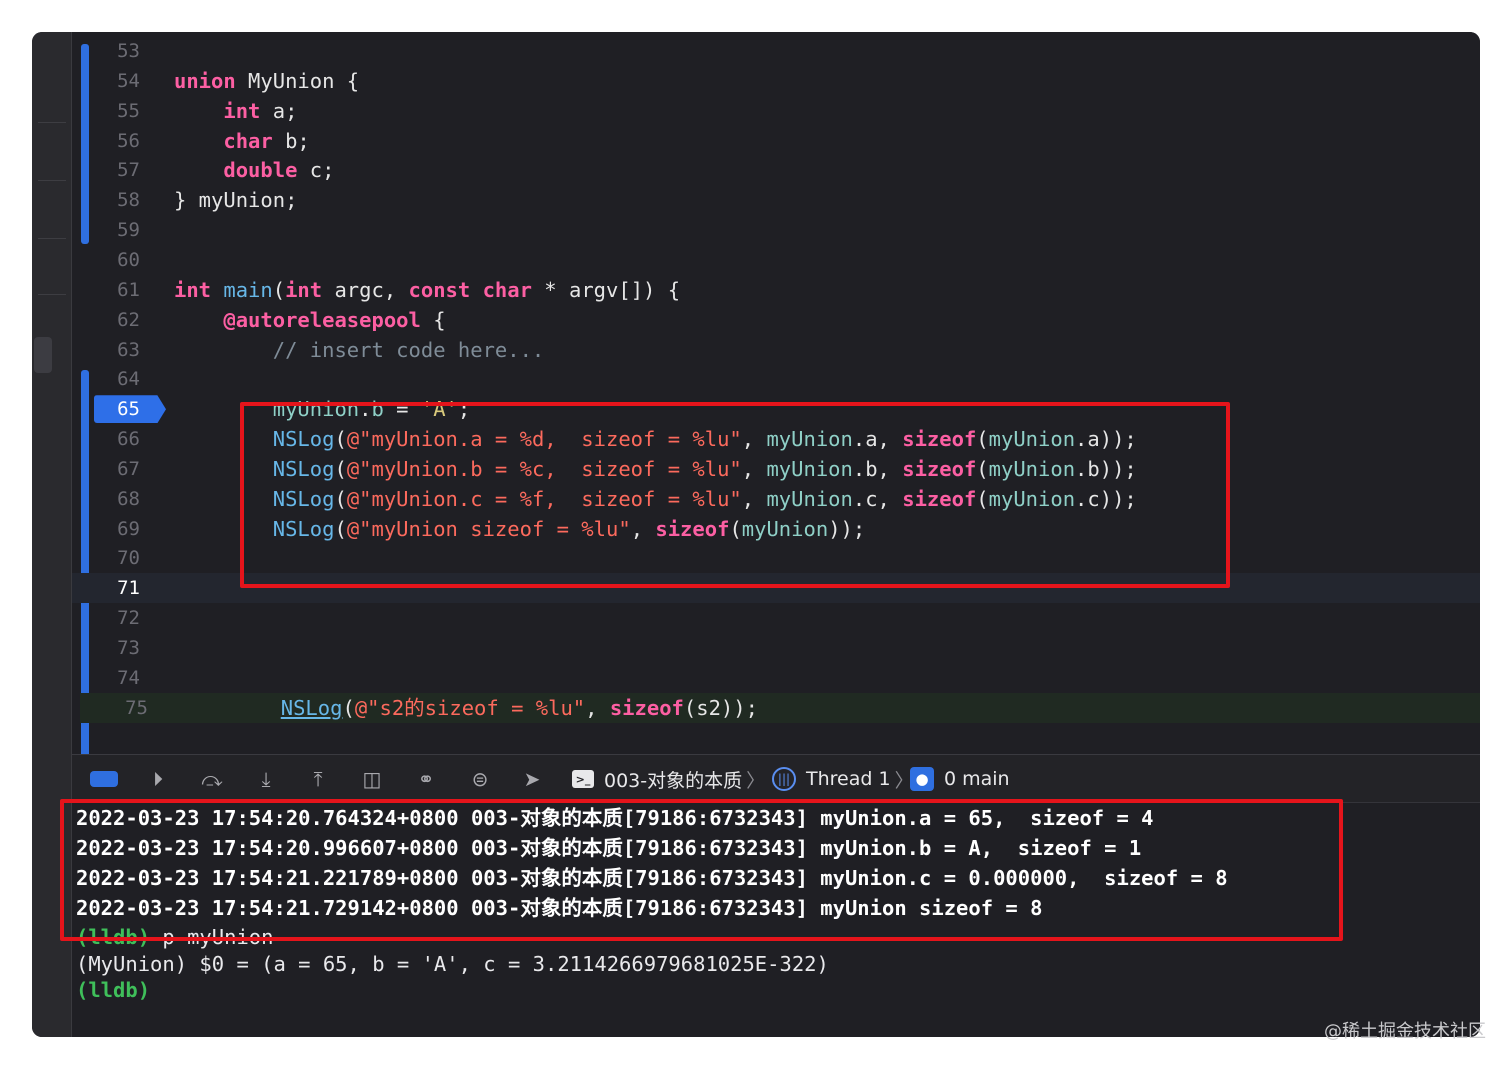 Image resolution: width=1512 pixels, height=1069 pixels. I want to click on memory-graph-icon: ⚭, so click(426, 779).